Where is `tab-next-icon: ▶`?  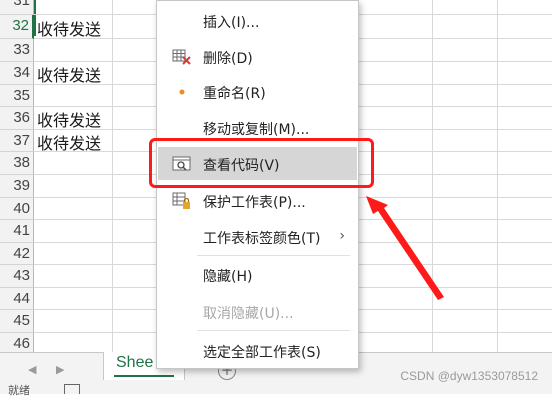
tab-next-icon: ▶ is located at coordinates (60, 369).